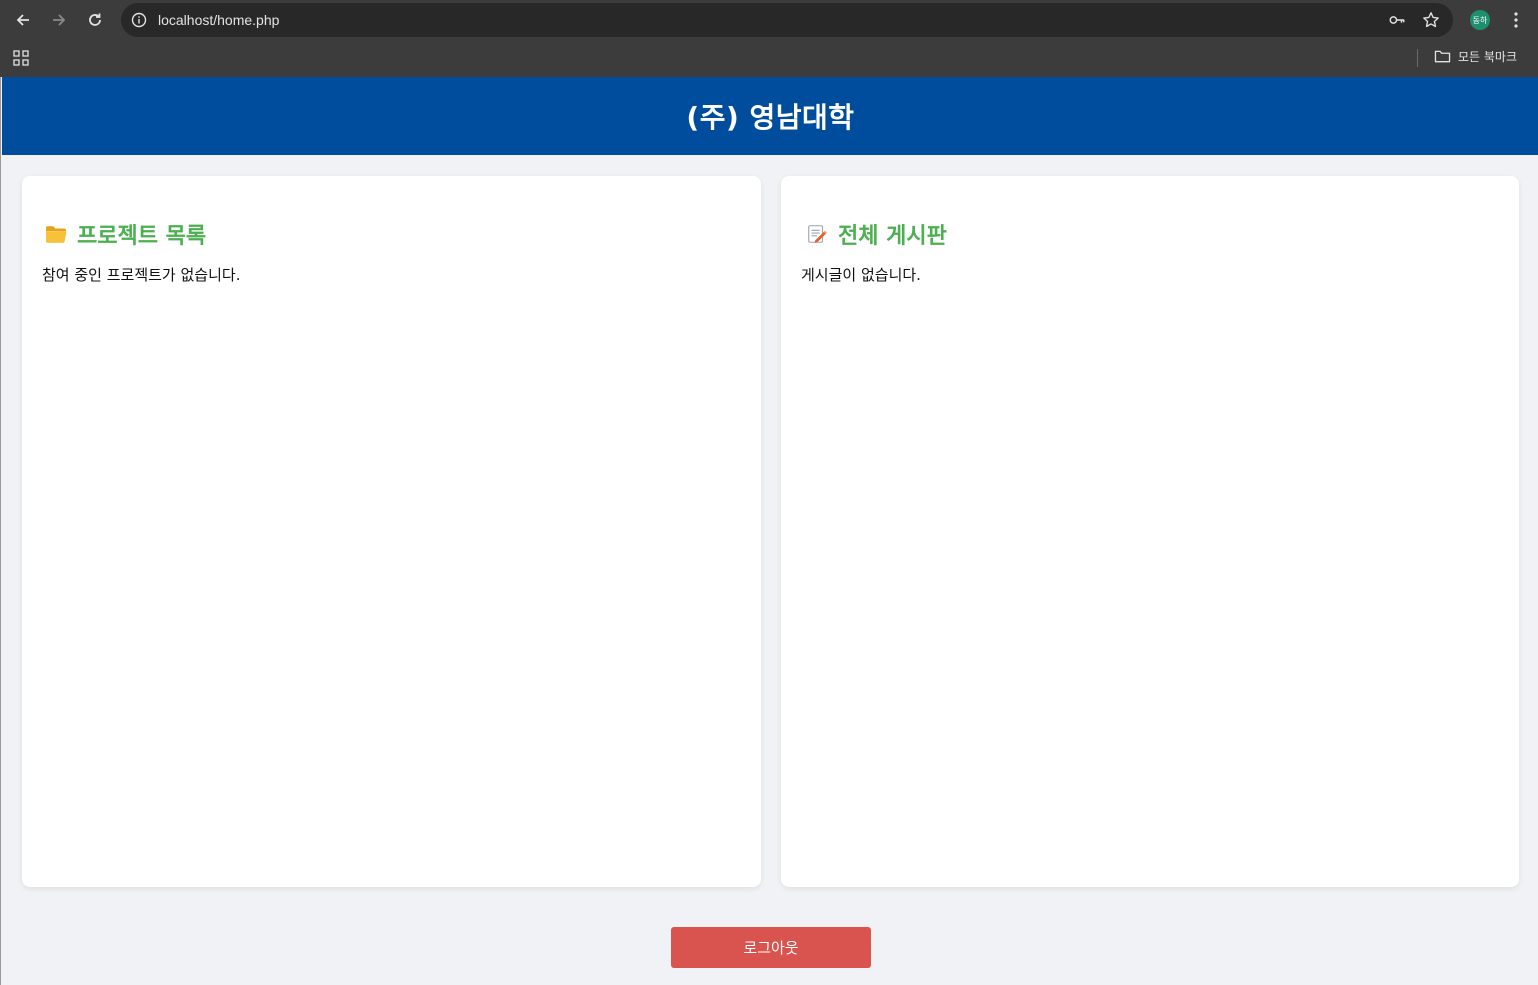 The image size is (1538, 985). I want to click on apps-grid-icon, so click(21, 58).